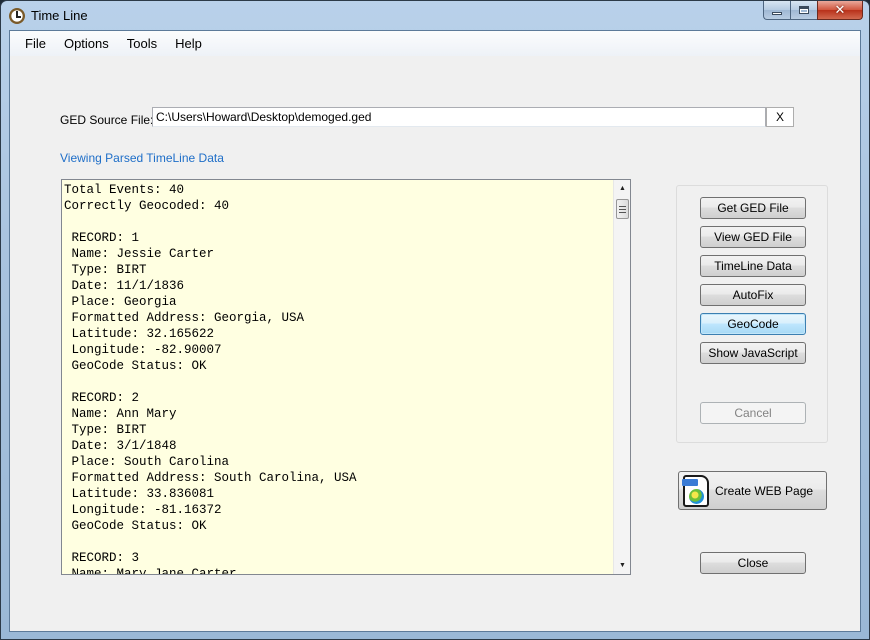 The height and width of the screenshot is (640, 870). I want to click on close-icon: ✕, so click(840, 10).